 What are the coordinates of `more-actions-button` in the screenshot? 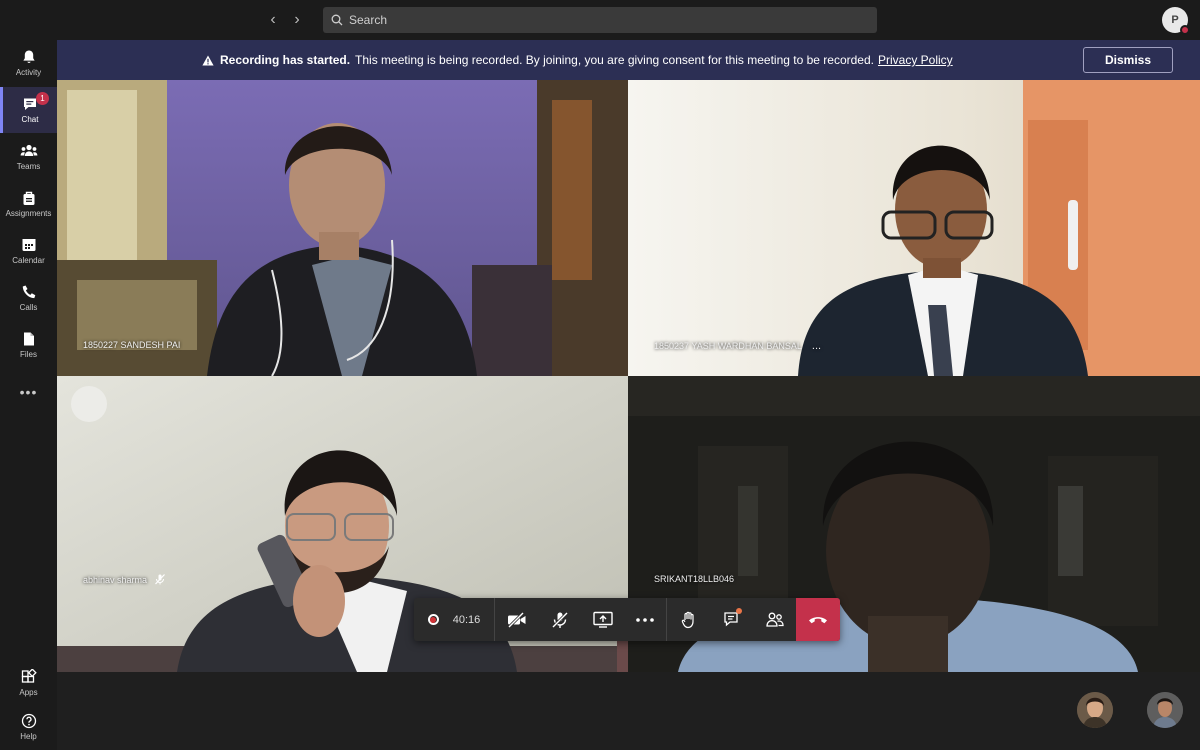 It's located at (645, 619).